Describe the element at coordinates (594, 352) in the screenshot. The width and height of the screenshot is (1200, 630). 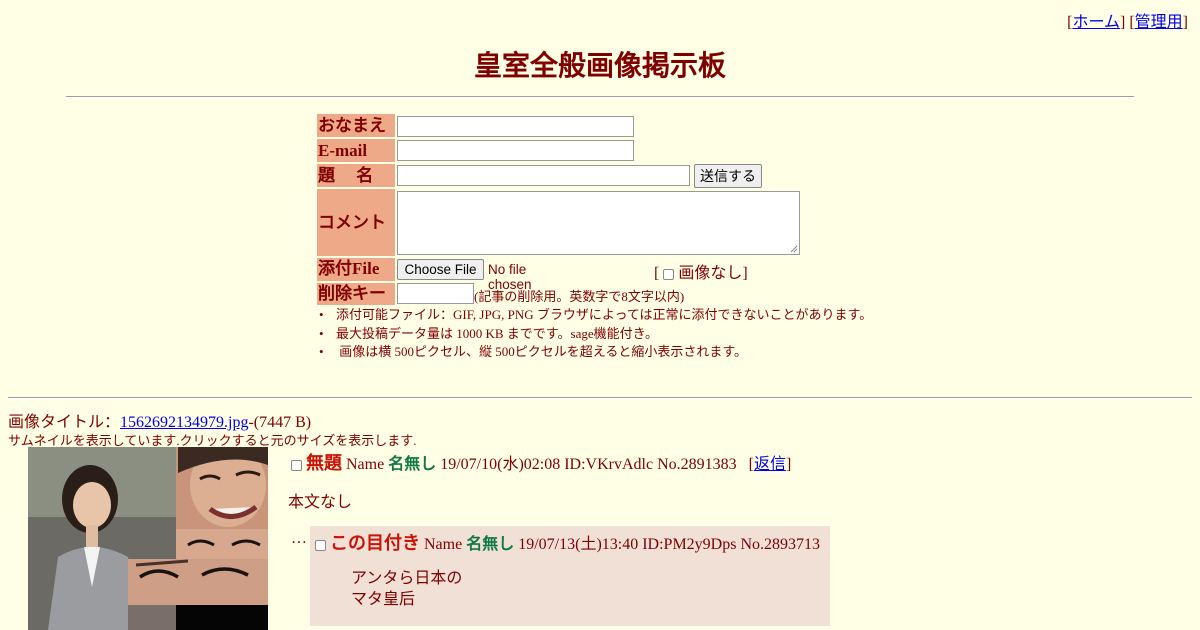
I see `note-item: 画像は横 500ピクセル、縦 500ピクセルを超えると縮小表示されます。` at that location.